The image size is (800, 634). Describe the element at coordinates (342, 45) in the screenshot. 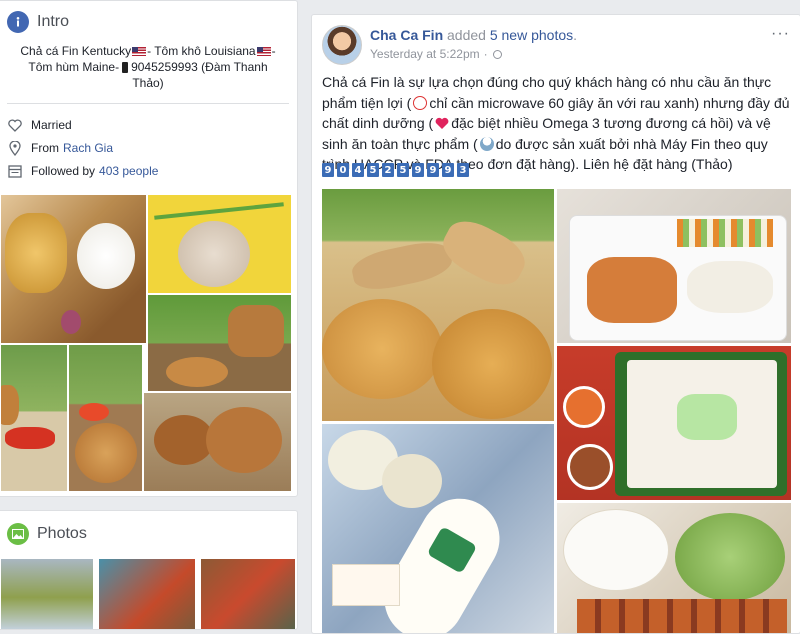

I see `avatar` at that location.